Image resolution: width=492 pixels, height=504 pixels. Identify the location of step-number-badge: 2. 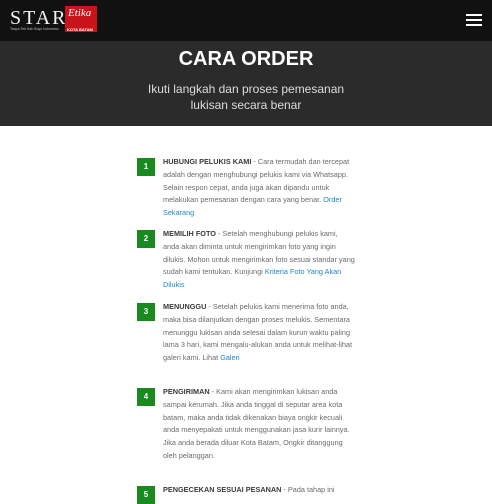
(146, 239).